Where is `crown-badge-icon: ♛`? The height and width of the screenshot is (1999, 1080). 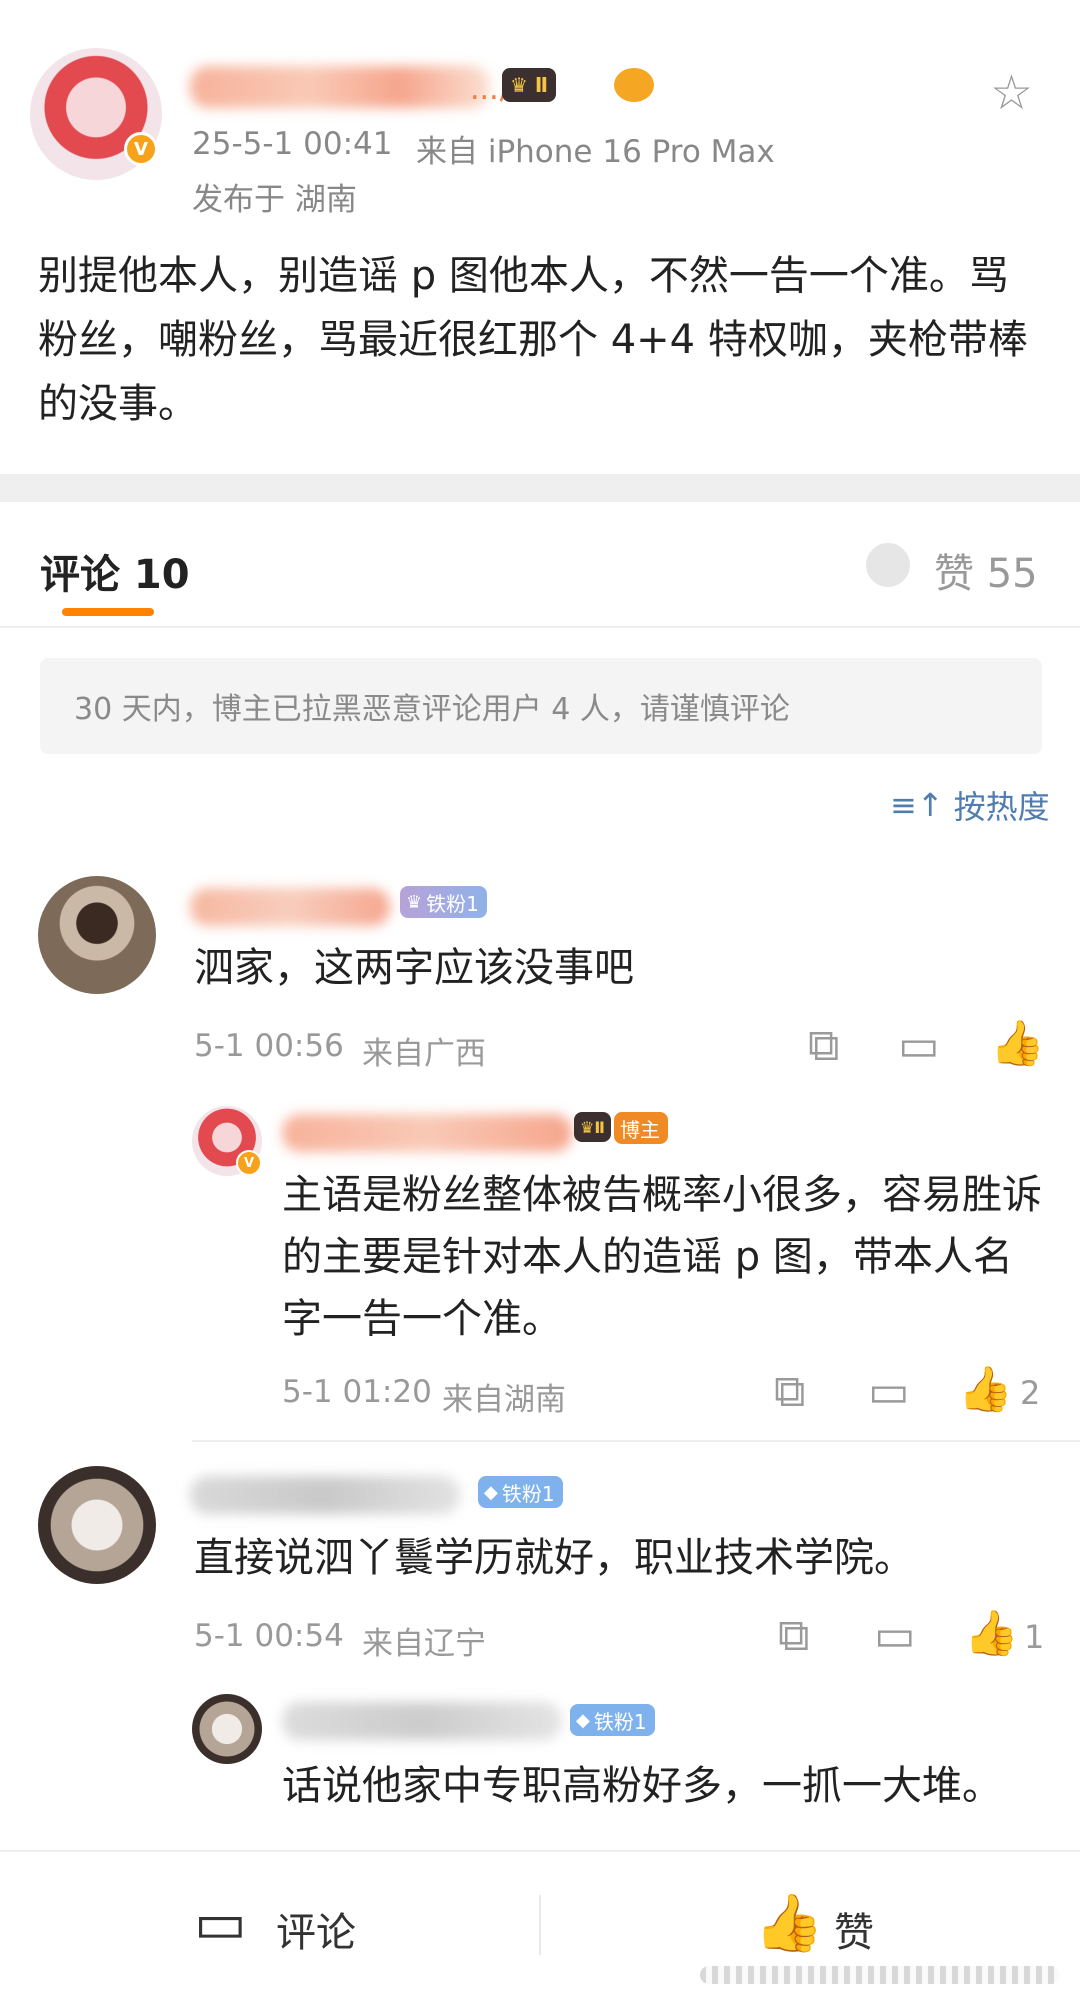
crown-badge-icon: ♛ is located at coordinates (414, 902).